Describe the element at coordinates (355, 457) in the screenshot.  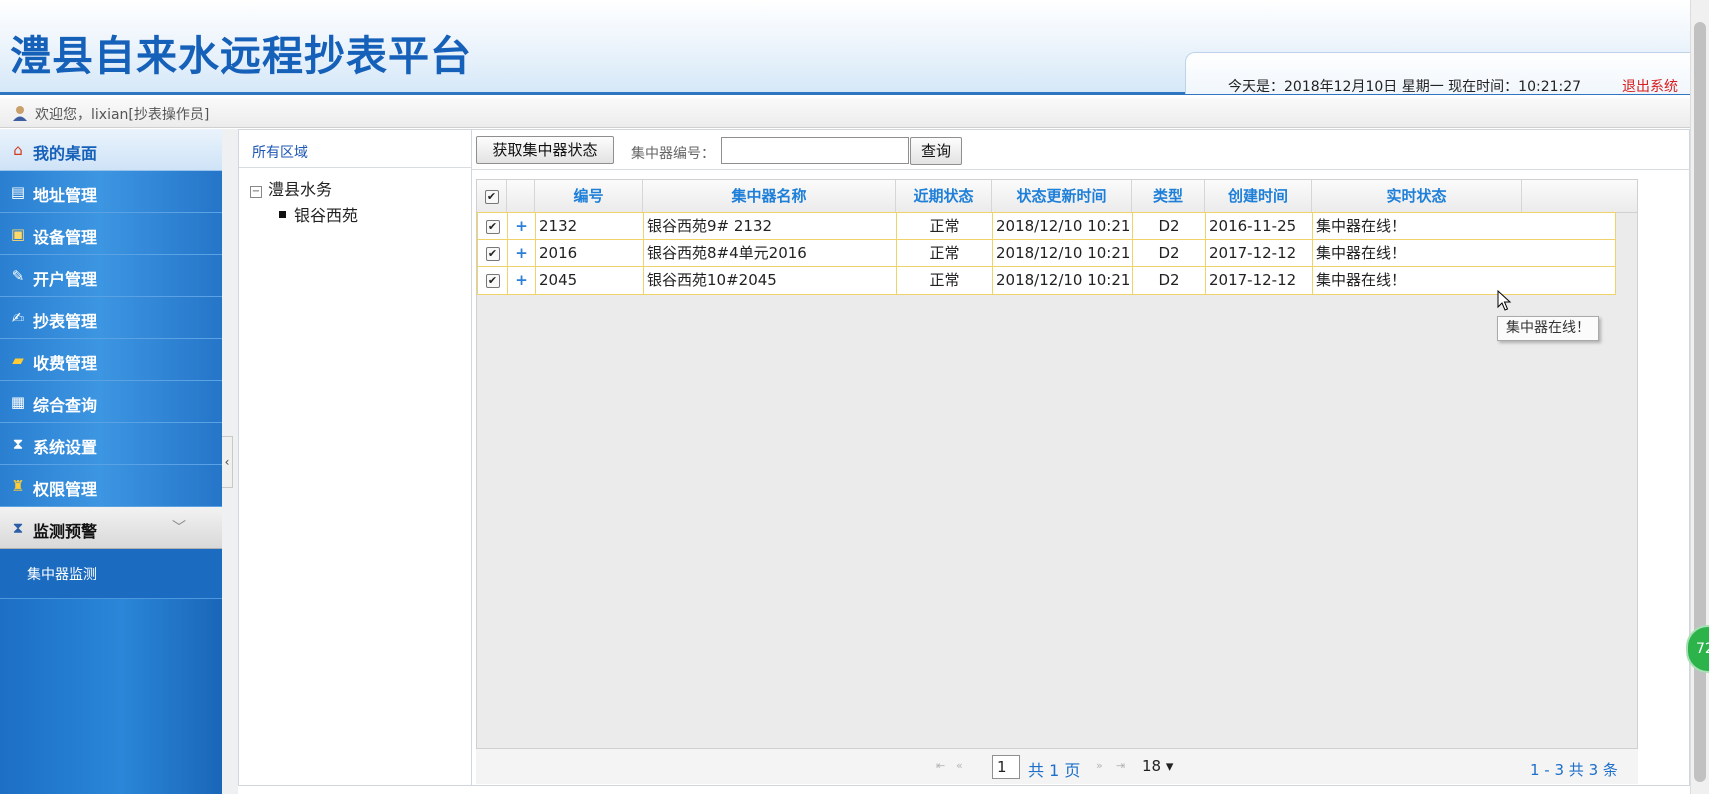
I see `area-tree-panel: 所有区域 − 澧县水务 银谷西苑` at that location.